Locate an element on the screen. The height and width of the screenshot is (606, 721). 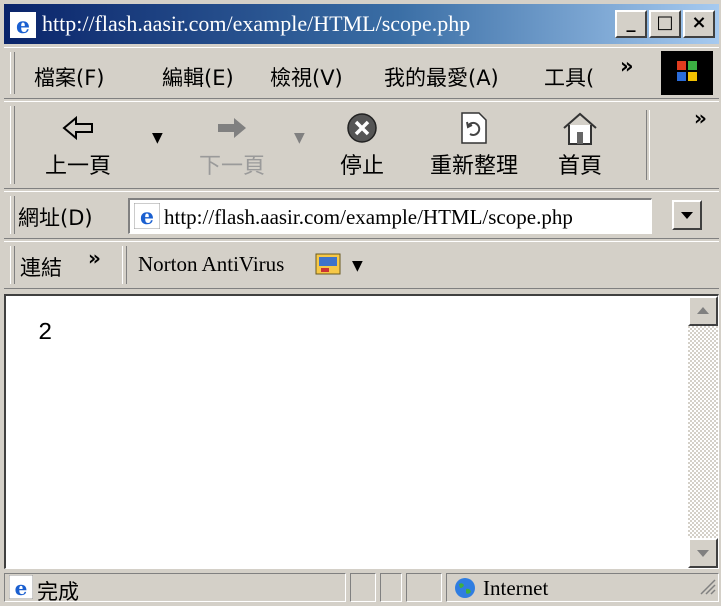
back-arrow-icon is located at coordinates (77, 128).